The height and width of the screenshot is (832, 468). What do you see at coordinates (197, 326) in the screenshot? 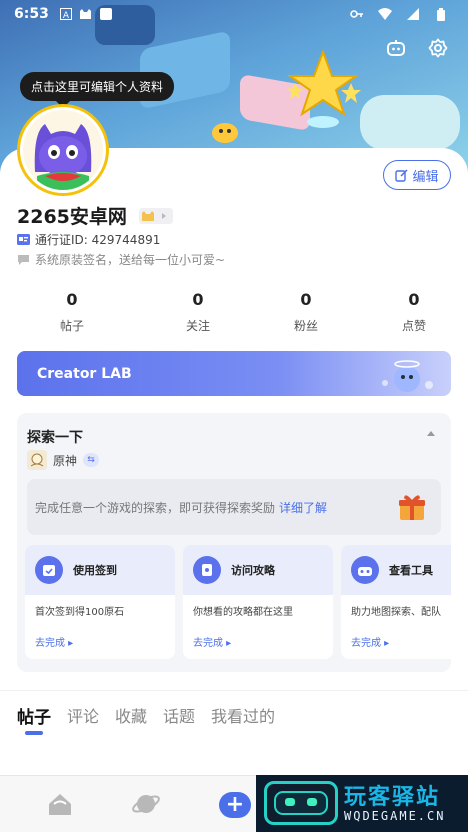
I see `stat-label: 关注` at bounding box center [197, 326].